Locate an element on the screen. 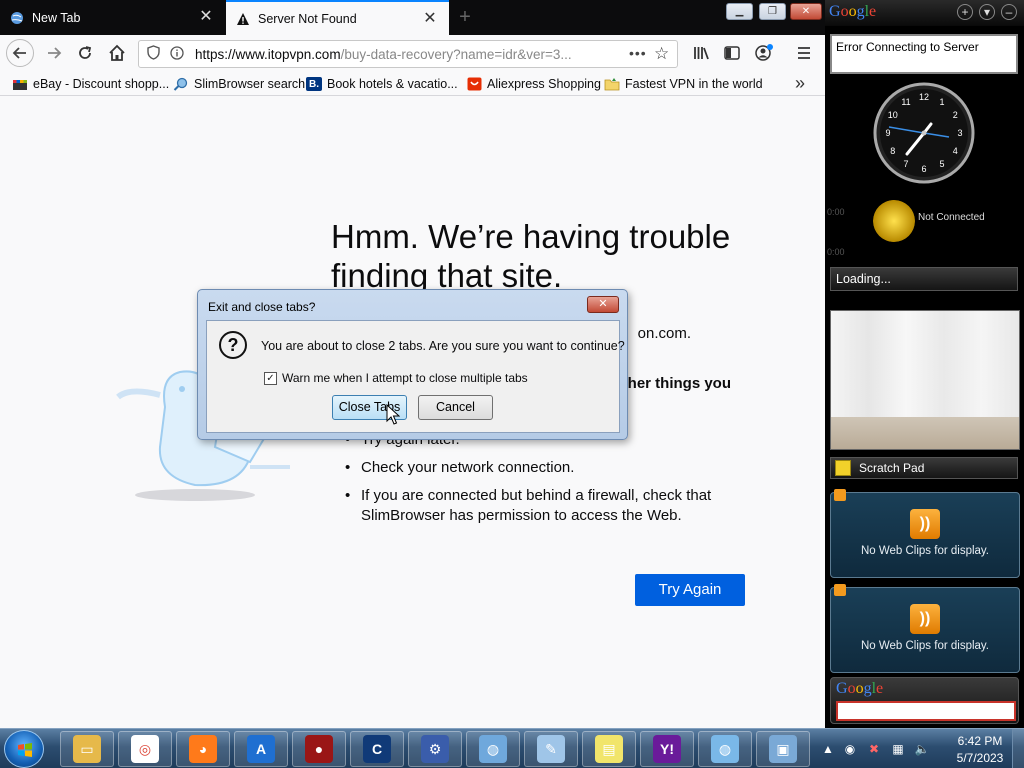 This screenshot has width=1024, height=768. taskbar-item-globe-app: ◍ is located at coordinates (493, 749).